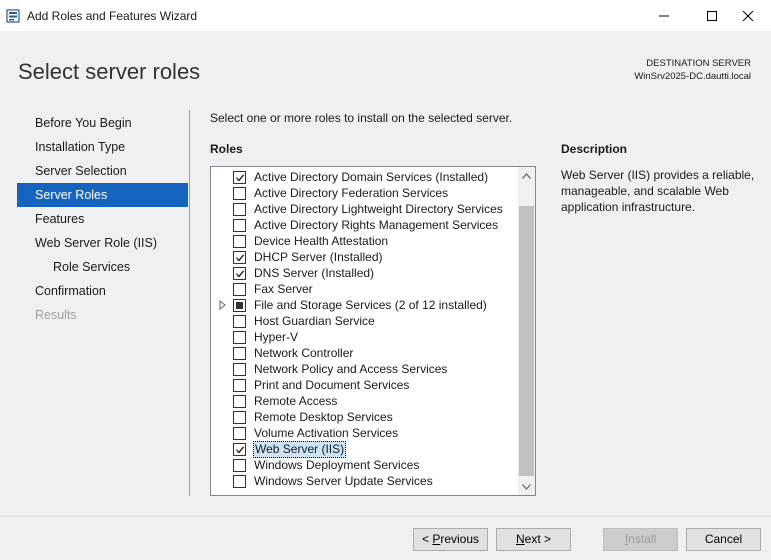 The width and height of the screenshot is (771, 560). I want to click on role-label: Network Policy and Access Services, so click(350, 369).